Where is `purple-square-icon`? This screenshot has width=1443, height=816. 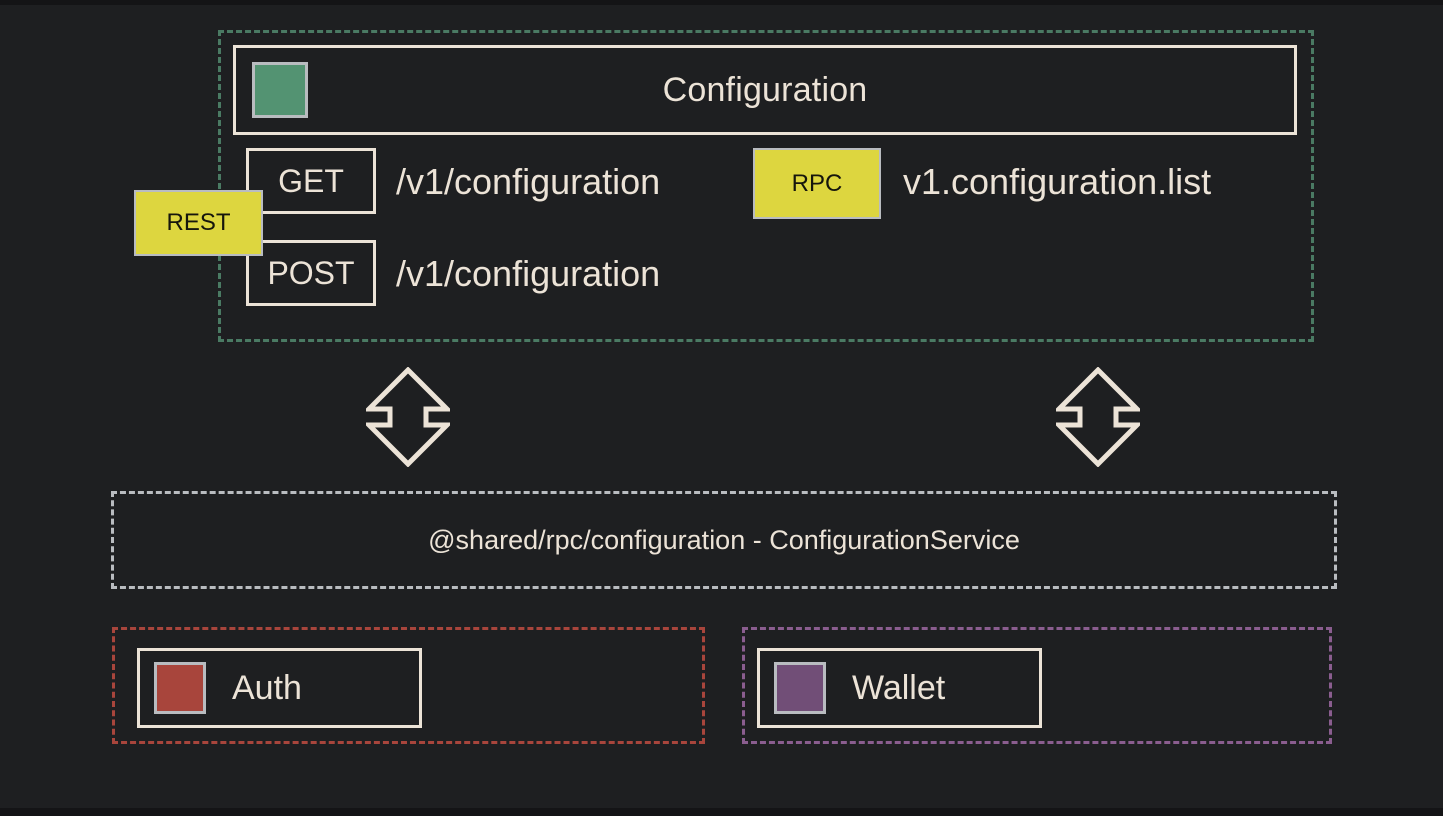 purple-square-icon is located at coordinates (800, 688).